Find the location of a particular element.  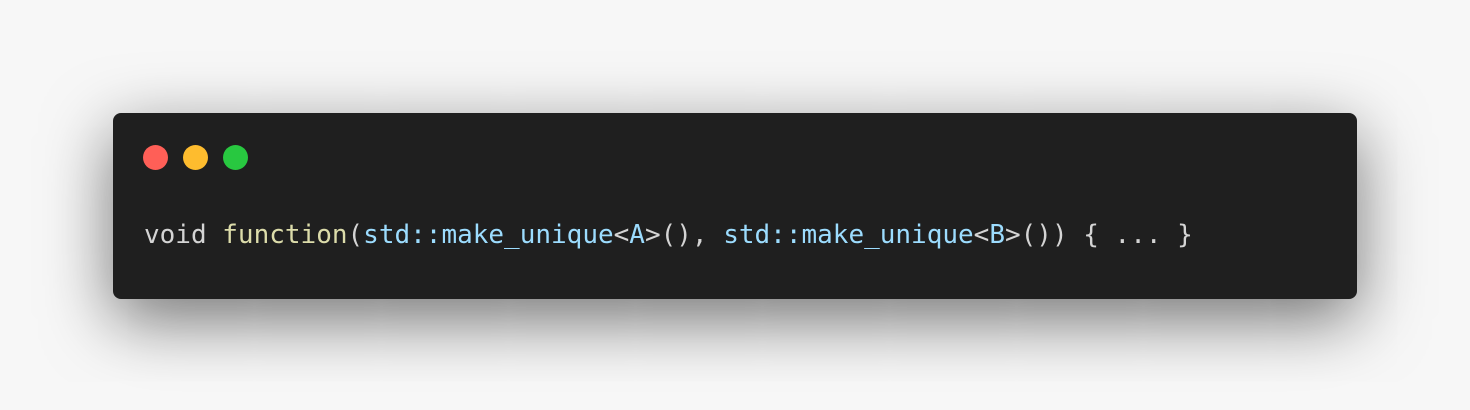

code-token-keyword: void is located at coordinates (183, 235).